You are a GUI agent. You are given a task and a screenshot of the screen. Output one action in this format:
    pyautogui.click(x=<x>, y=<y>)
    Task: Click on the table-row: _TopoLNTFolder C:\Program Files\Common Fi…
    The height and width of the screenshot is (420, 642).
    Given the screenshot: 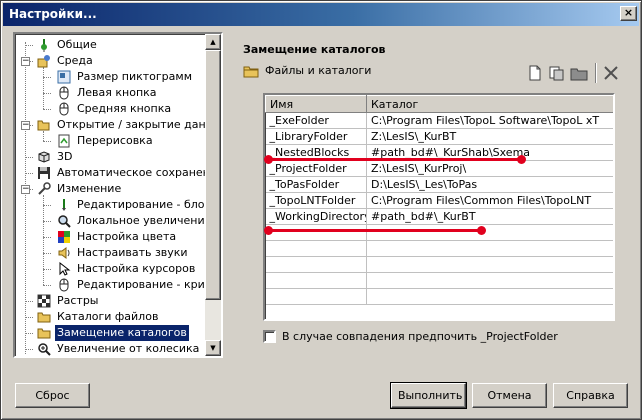 What is the action you would take?
    pyautogui.click(x=439, y=200)
    